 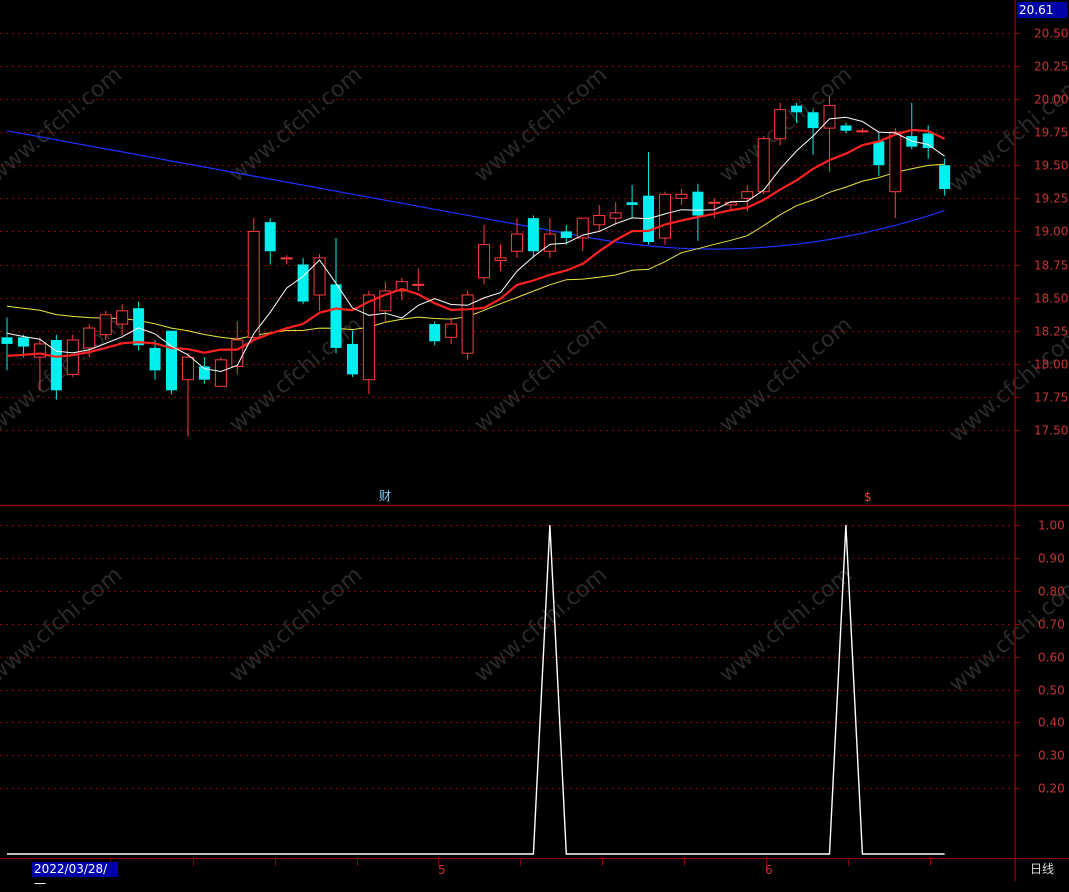 I want to click on period-selector: 日线, so click(x=1042, y=869).